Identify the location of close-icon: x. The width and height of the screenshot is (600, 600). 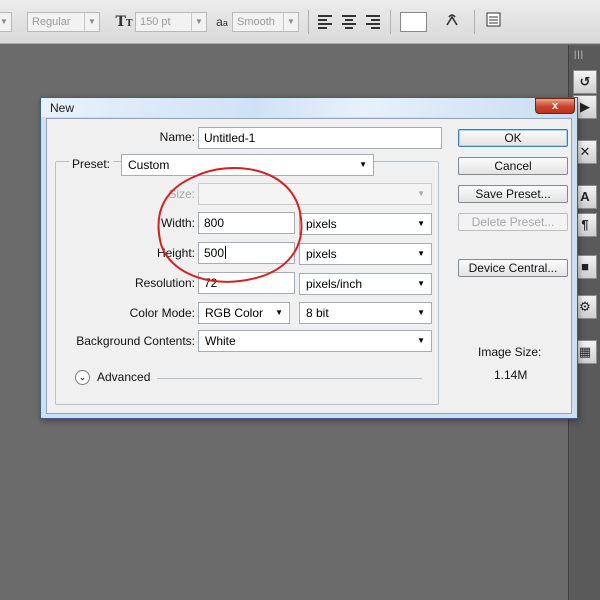
(555, 106).